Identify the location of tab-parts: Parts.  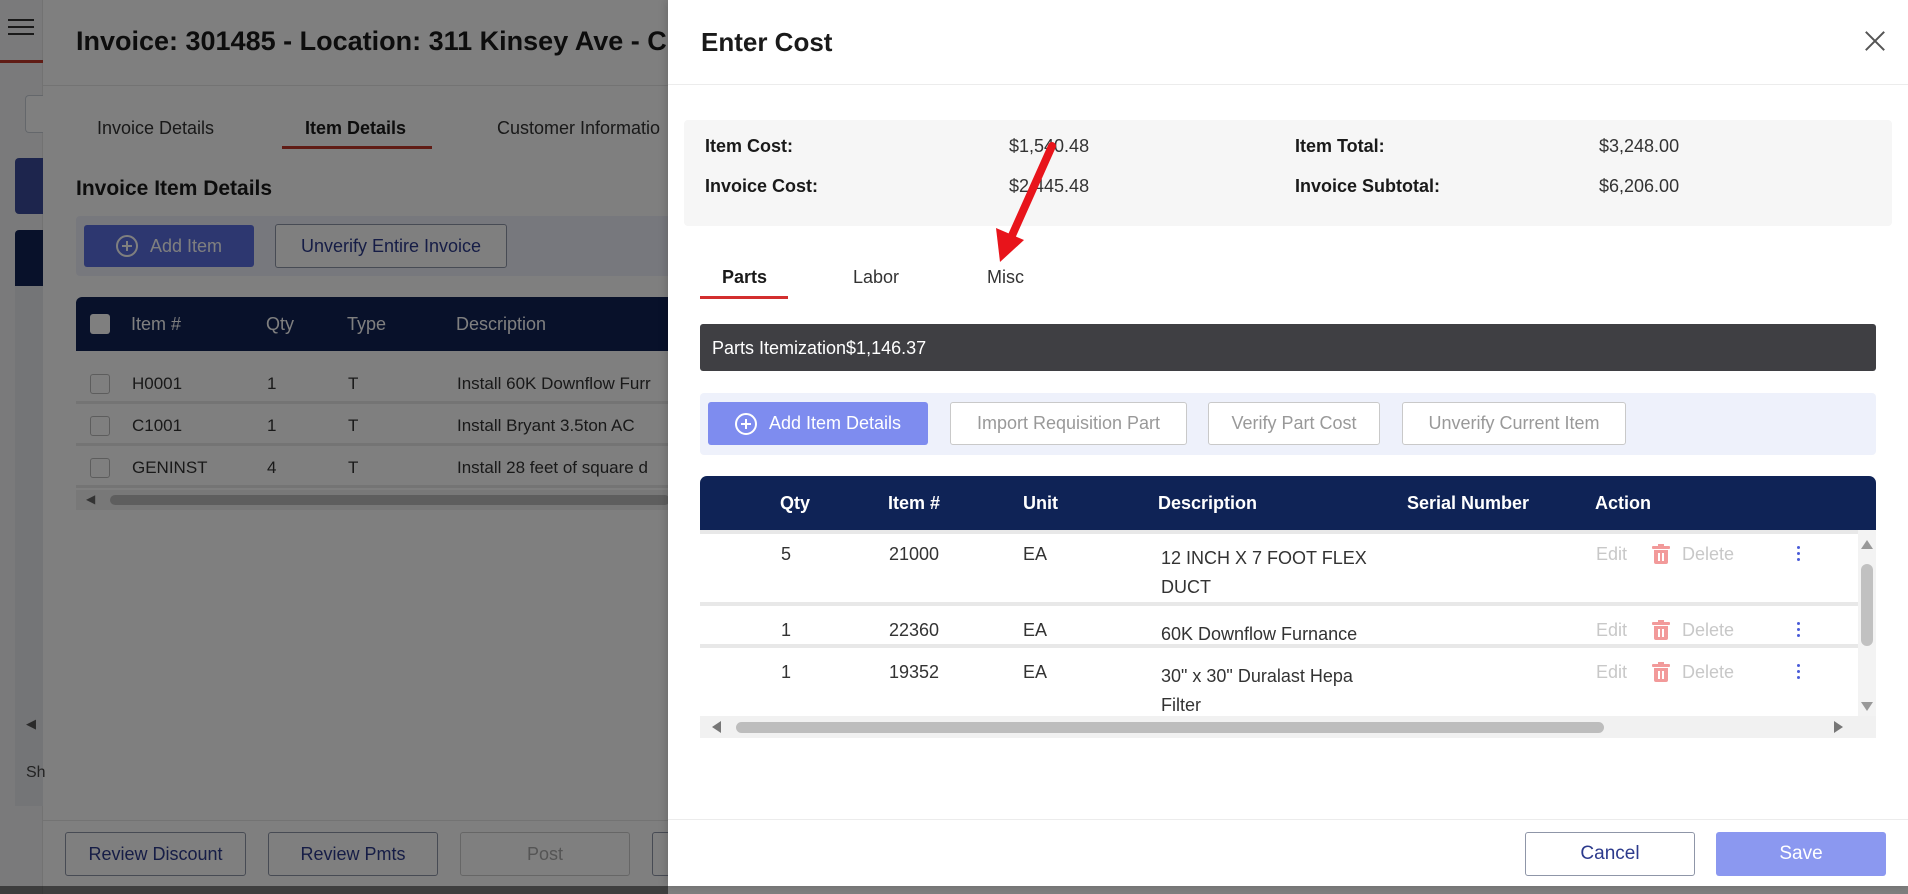
(744, 277).